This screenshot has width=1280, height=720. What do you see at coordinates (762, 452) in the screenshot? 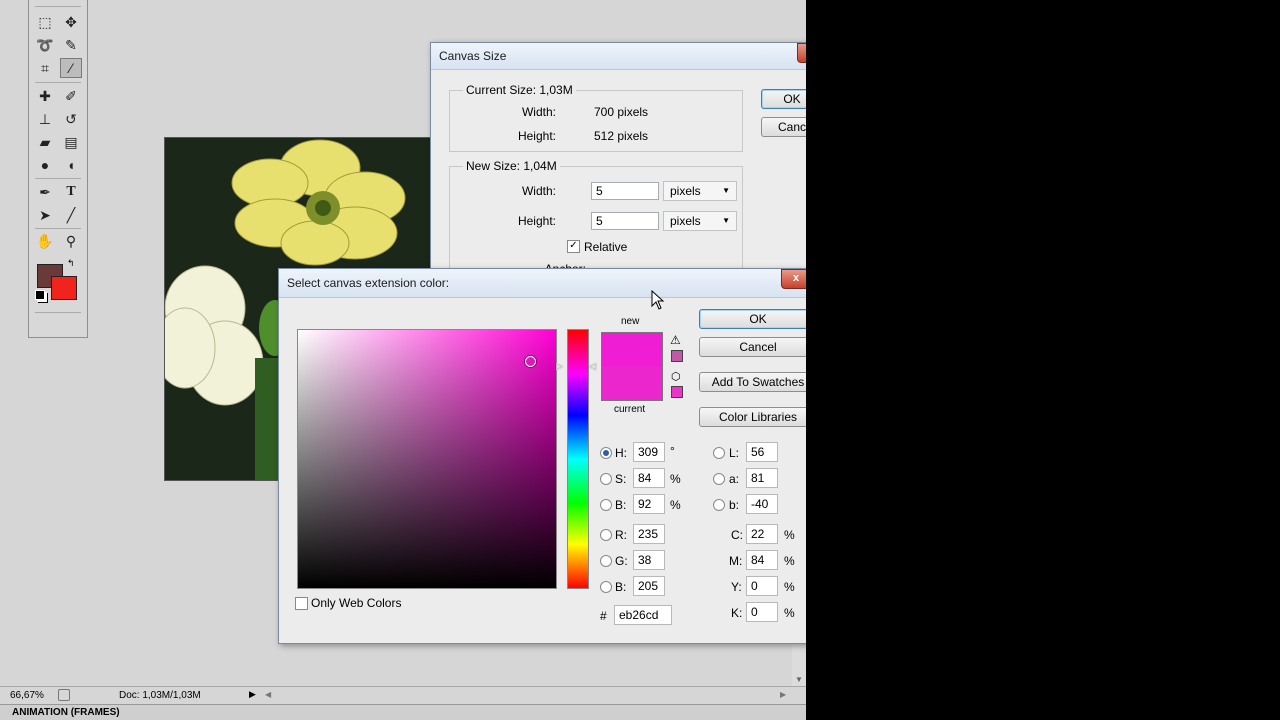
I see `lightness-input: 56` at bounding box center [762, 452].